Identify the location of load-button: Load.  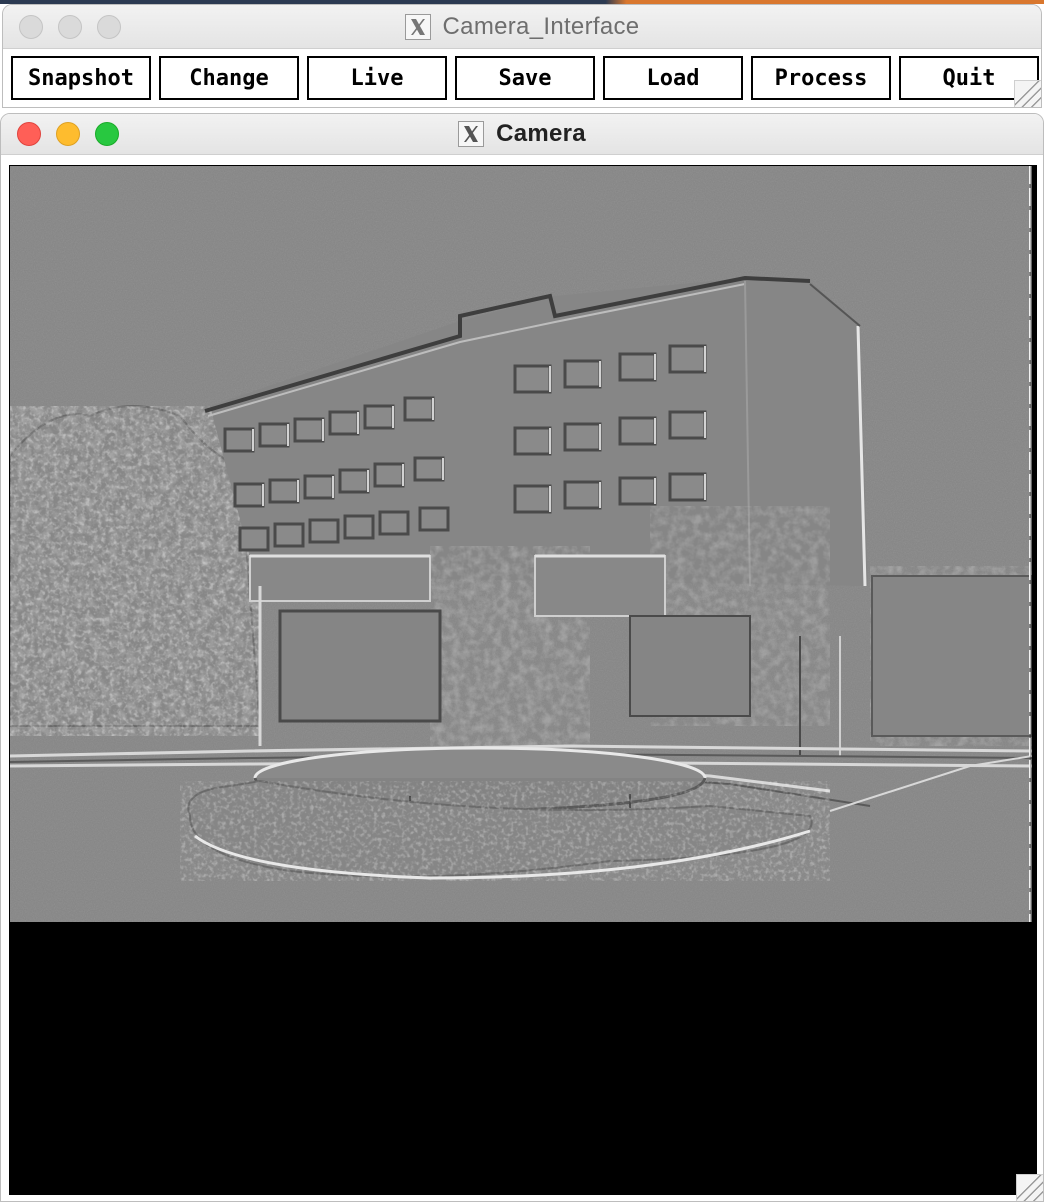
(673, 78).